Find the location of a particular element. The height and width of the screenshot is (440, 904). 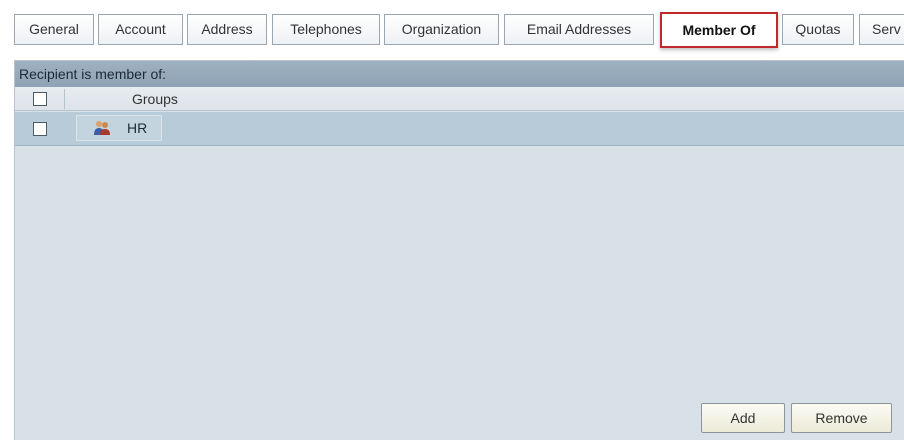

tab-telephones: Telephones is located at coordinates (326, 29).